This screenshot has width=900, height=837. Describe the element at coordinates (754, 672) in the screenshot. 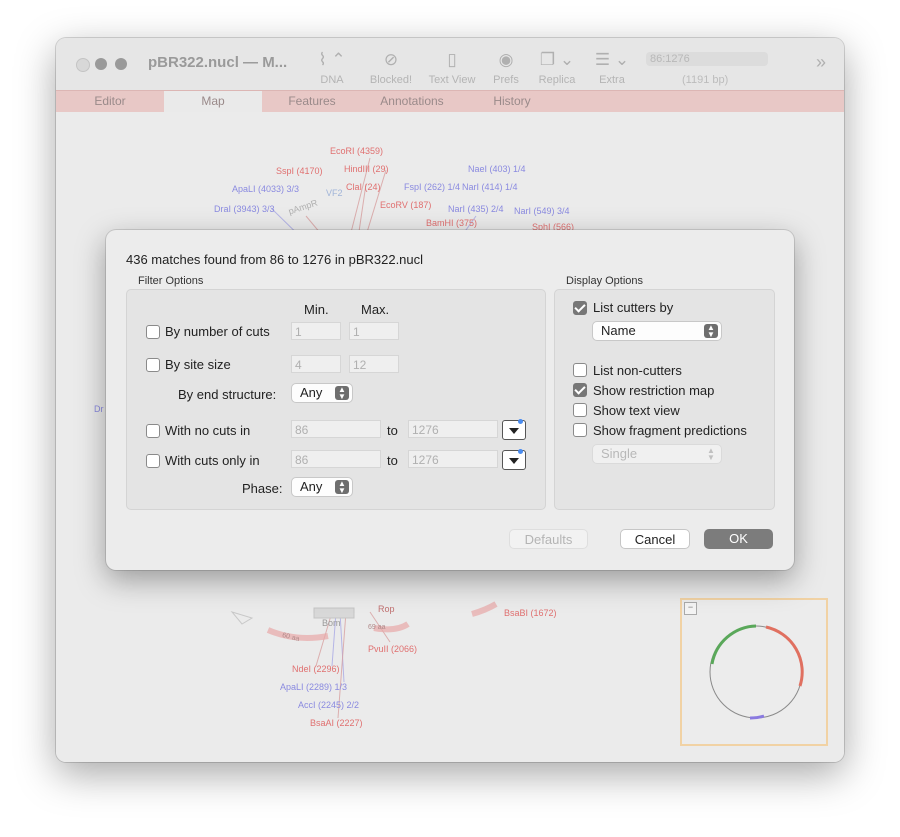

I see `mini-map: −` at that location.